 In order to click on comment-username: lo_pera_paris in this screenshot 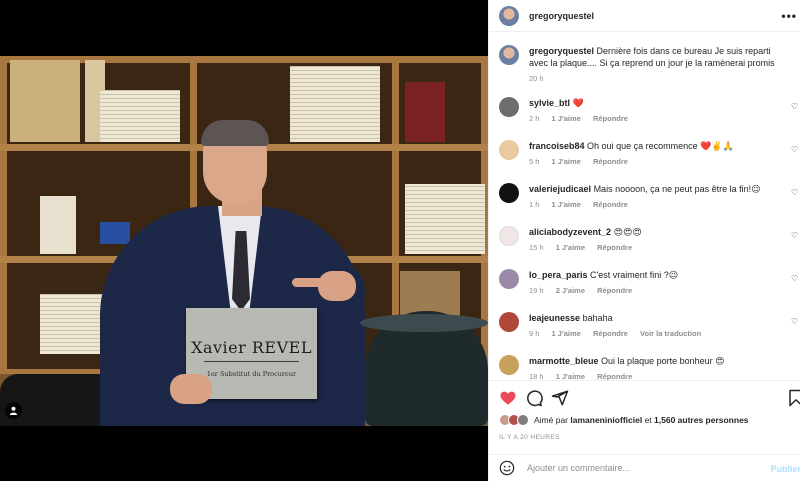, I will do `click(558, 275)`.